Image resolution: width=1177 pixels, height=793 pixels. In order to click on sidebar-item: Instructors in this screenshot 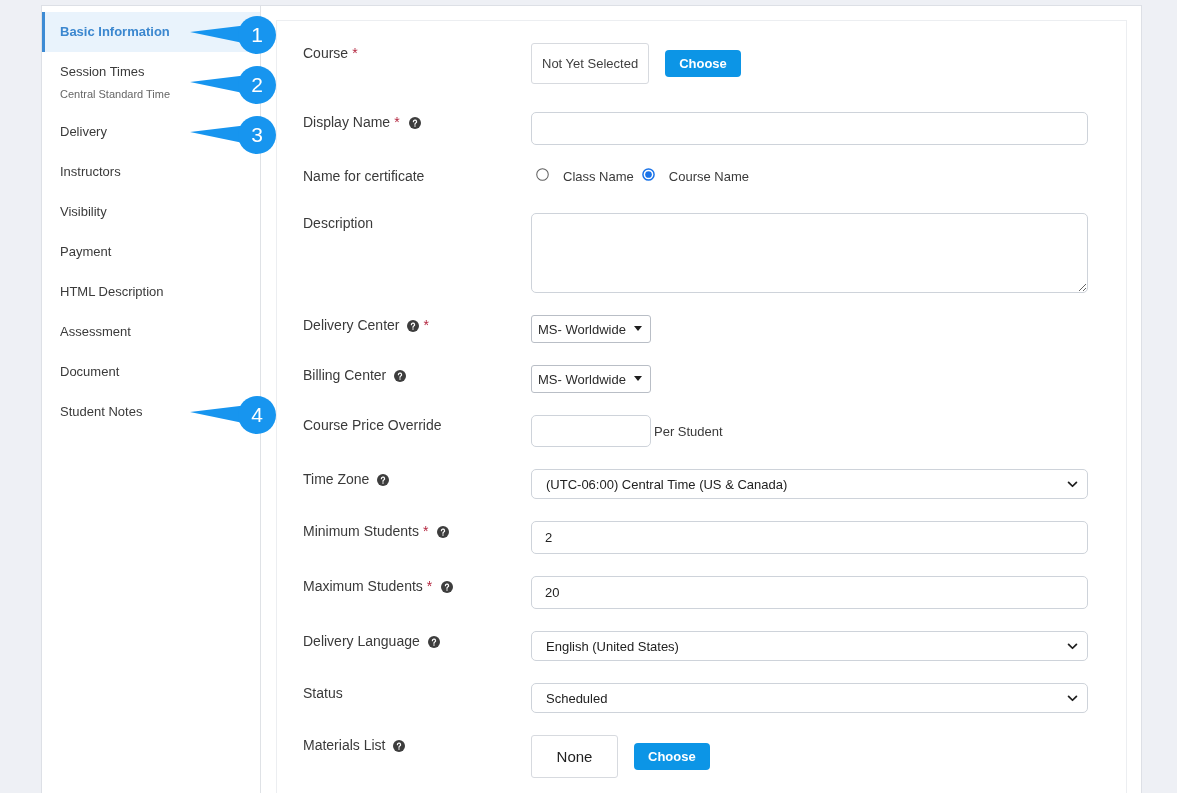, I will do `click(83, 172)`.